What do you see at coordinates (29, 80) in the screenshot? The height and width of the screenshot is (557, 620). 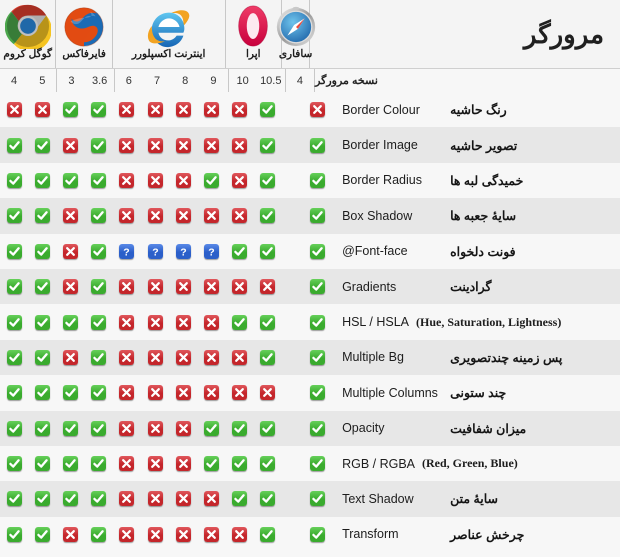 I see `version-group-chrome: 45` at bounding box center [29, 80].